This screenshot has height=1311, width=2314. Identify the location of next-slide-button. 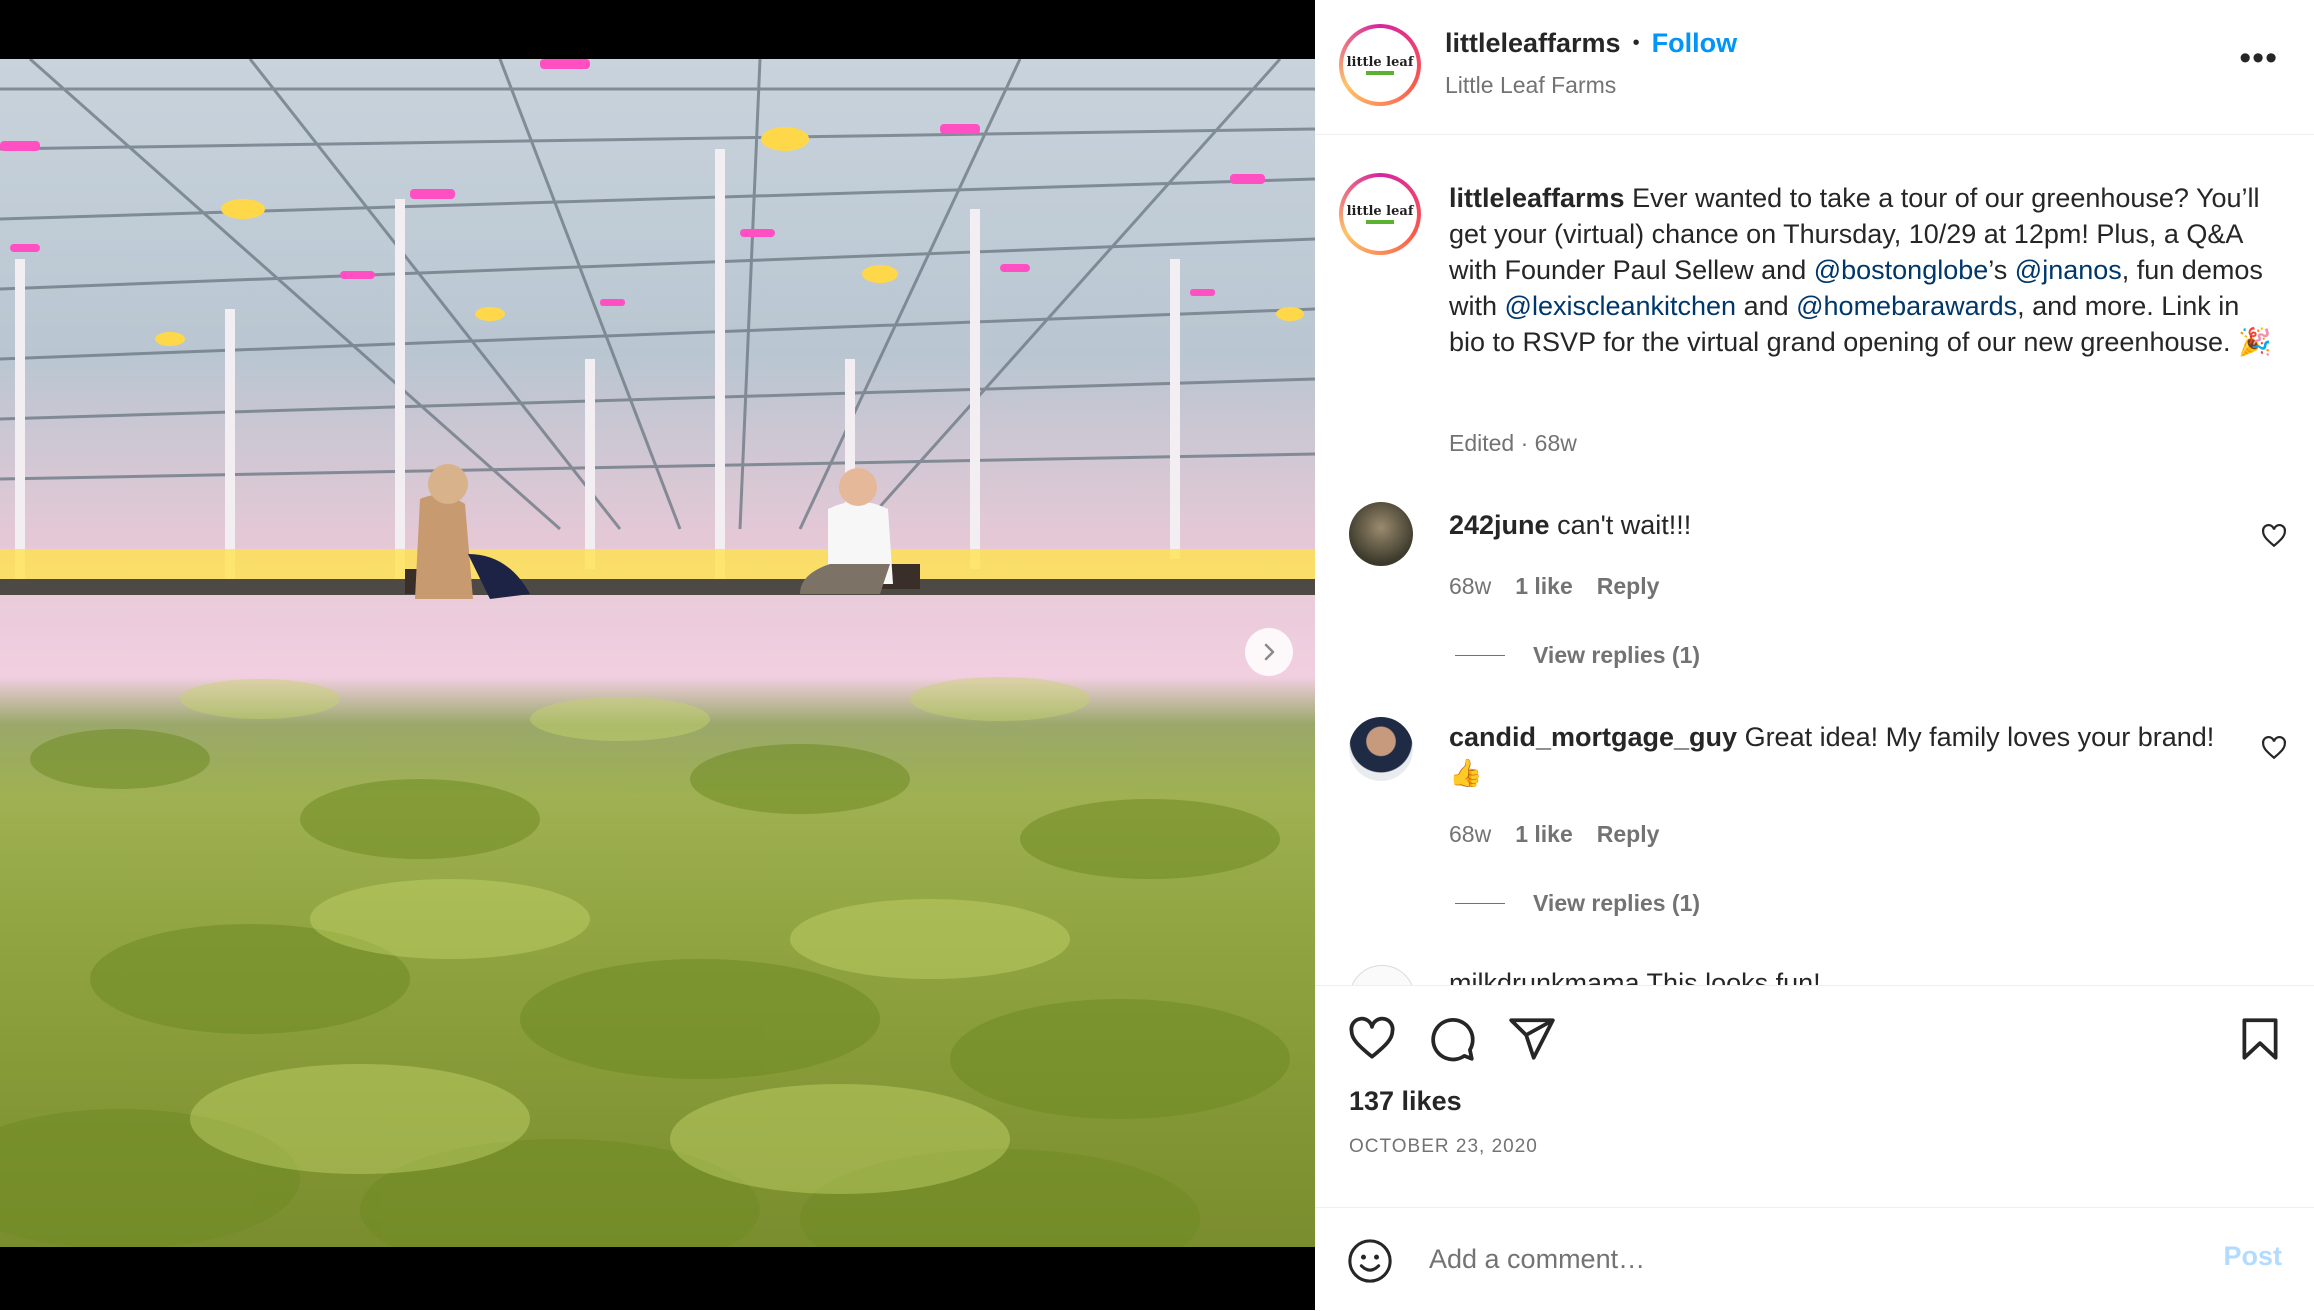
(1269, 652).